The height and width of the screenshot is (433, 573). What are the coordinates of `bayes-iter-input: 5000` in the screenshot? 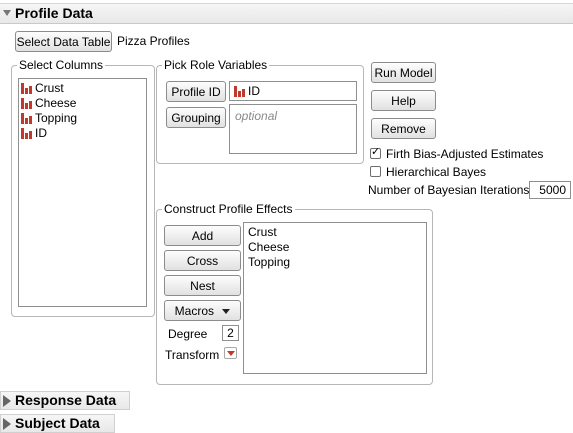 It's located at (550, 190).